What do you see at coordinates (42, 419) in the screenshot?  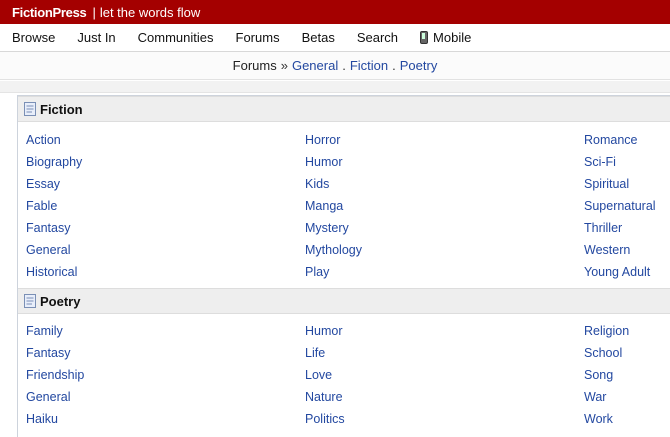 I see `forum-link-haiku: Haiku` at bounding box center [42, 419].